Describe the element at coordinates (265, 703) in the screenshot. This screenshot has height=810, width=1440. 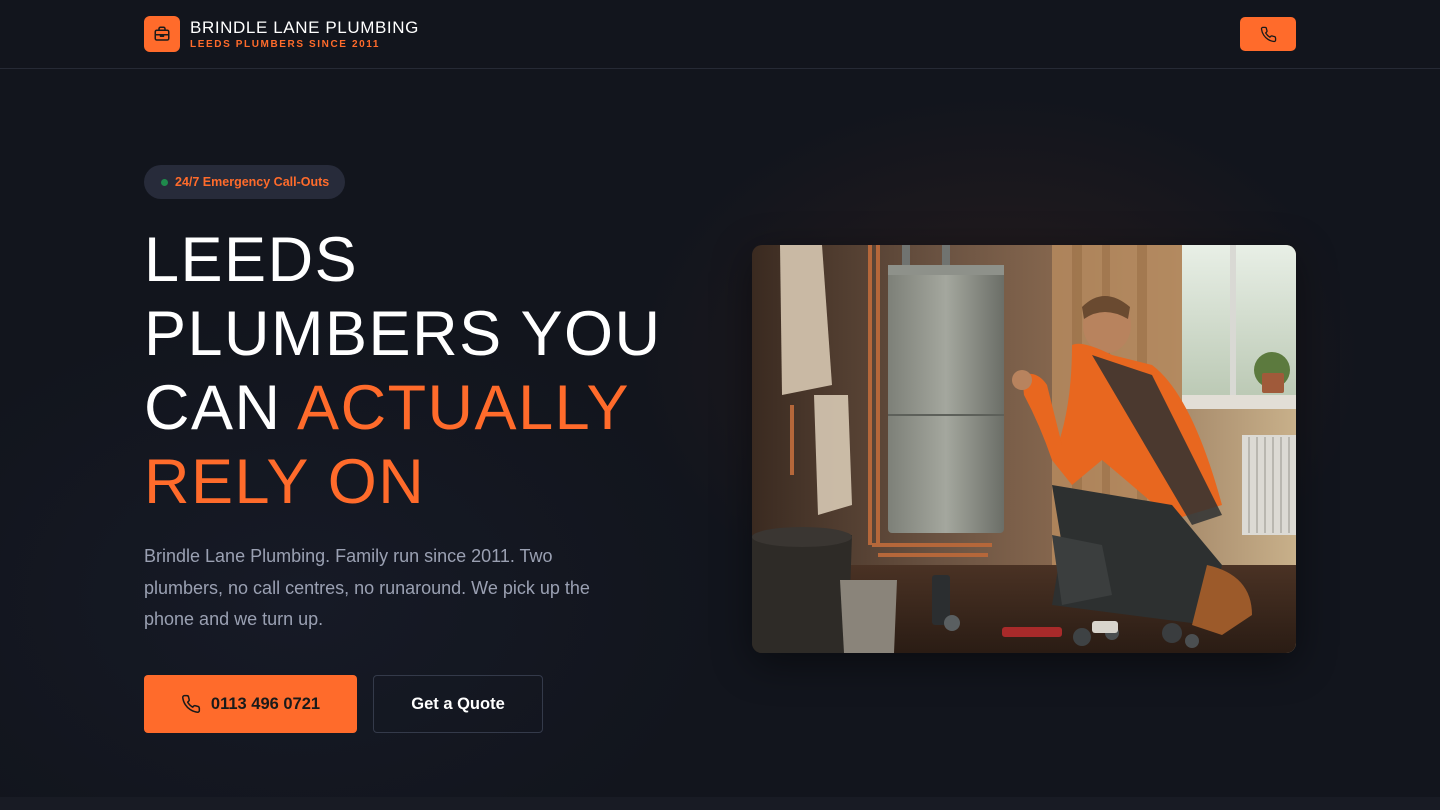
I see `call-button-label: 0113 496 0721` at that location.